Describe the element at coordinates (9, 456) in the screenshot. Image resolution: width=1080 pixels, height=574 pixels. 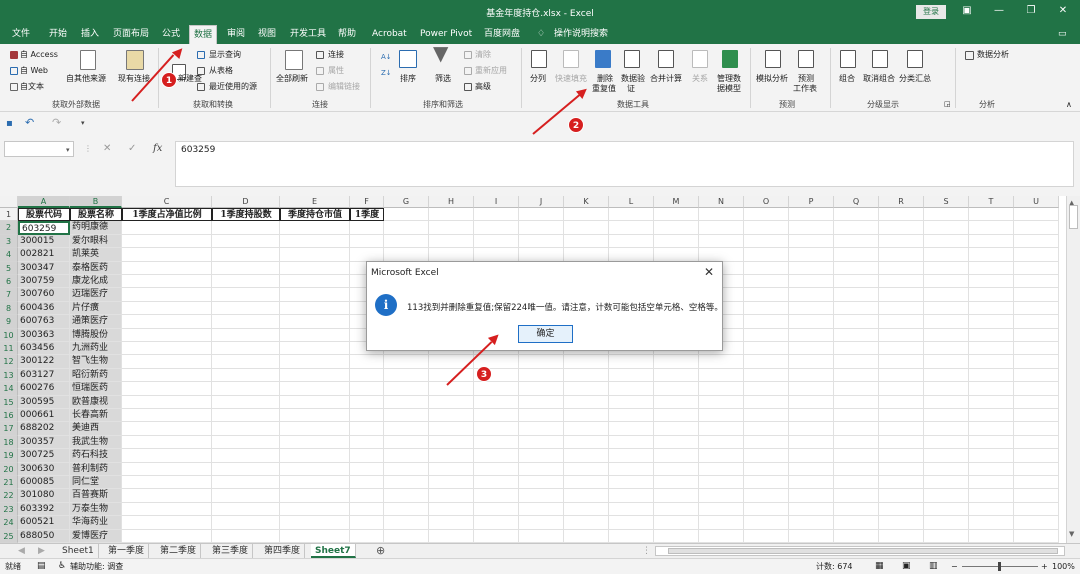
I see `row-header: 19` at that location.